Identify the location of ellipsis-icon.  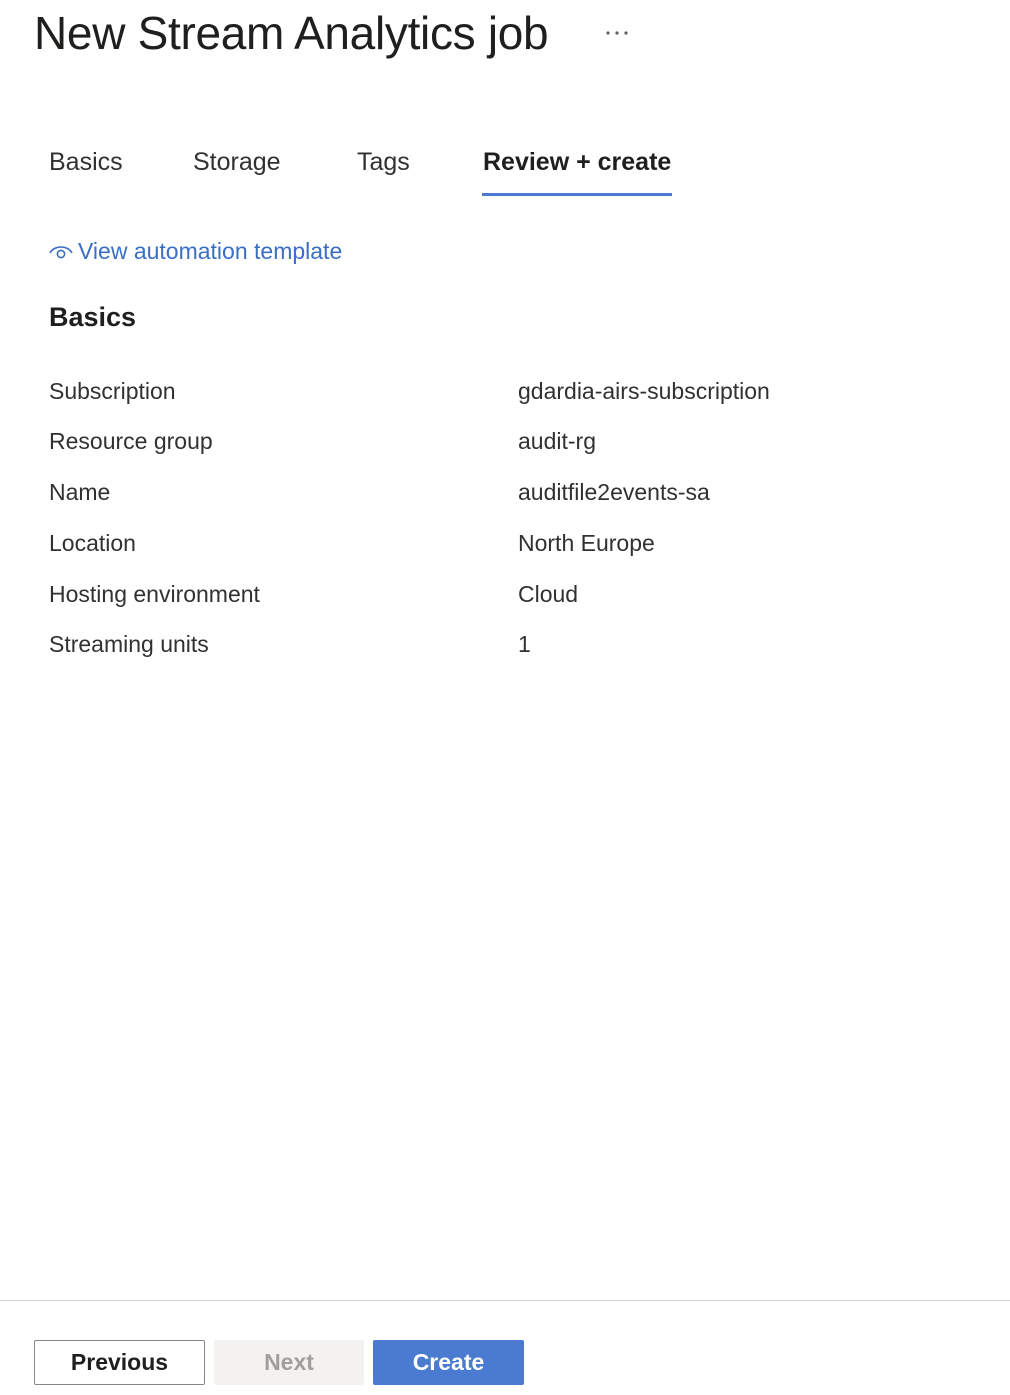
(617, 33).